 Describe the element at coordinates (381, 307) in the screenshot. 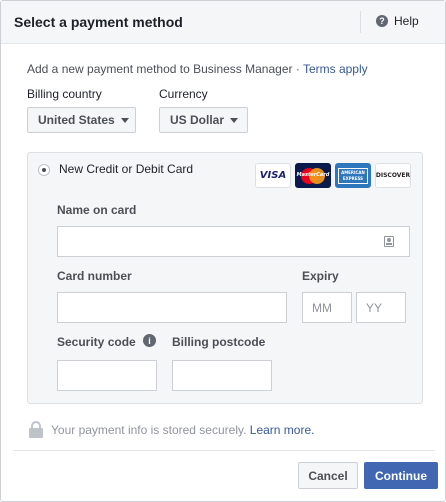

I see `expiry-year-input: YY` at that location.